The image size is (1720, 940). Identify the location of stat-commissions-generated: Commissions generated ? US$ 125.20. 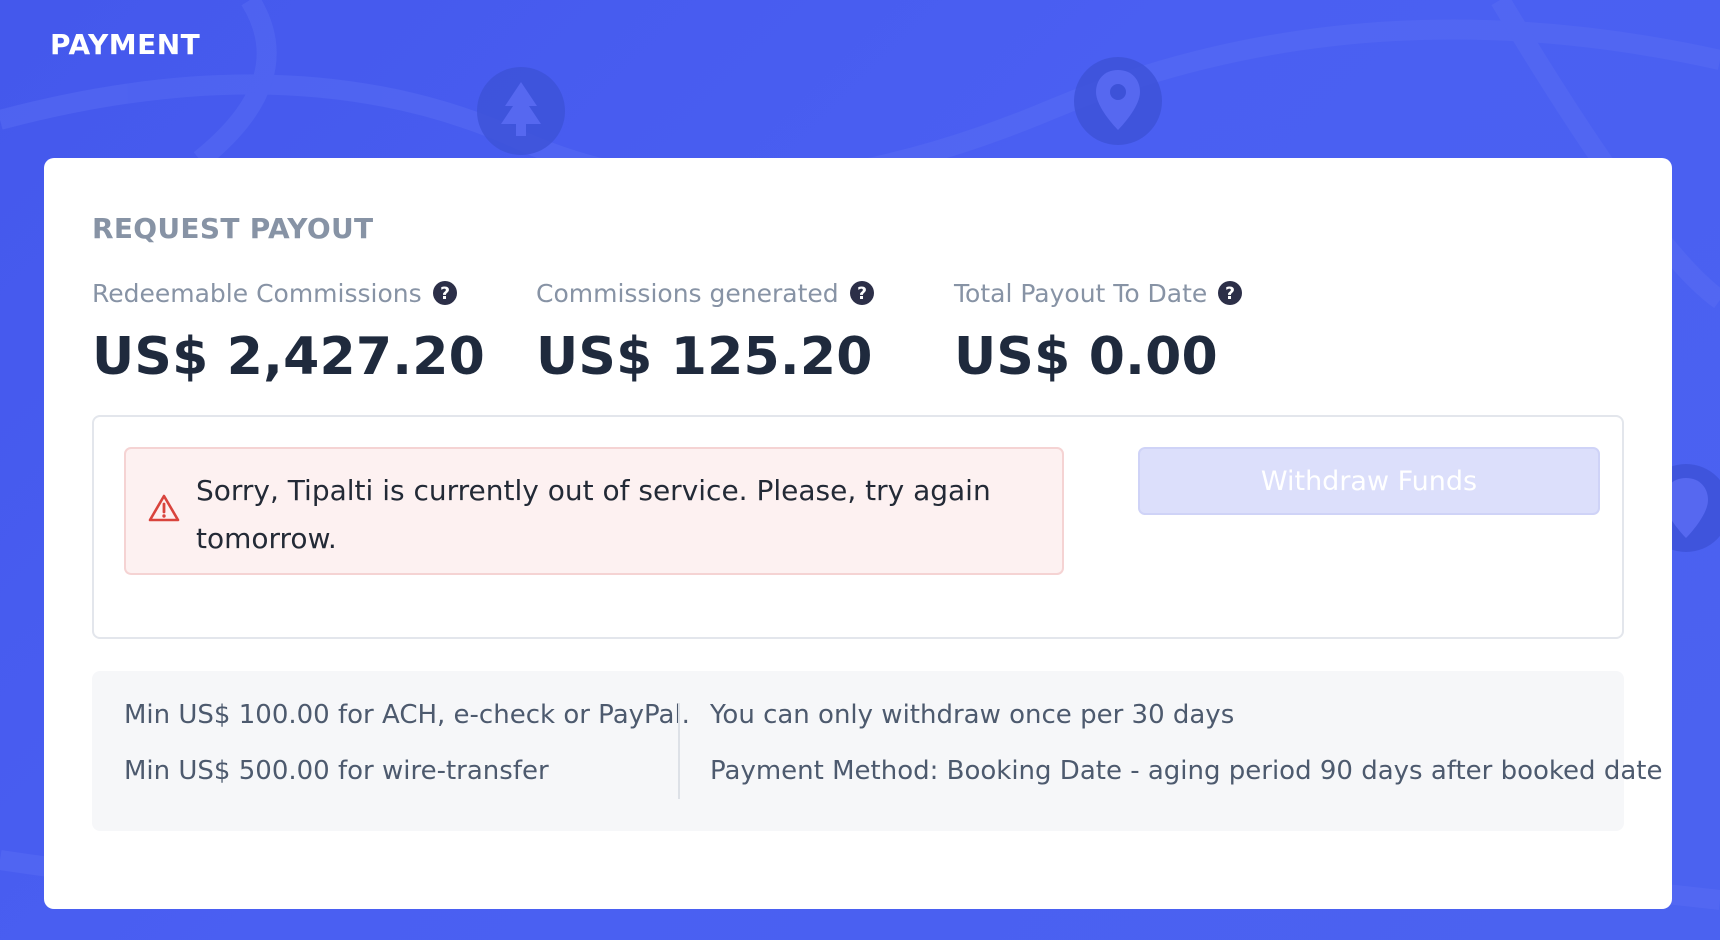
(745, 332).